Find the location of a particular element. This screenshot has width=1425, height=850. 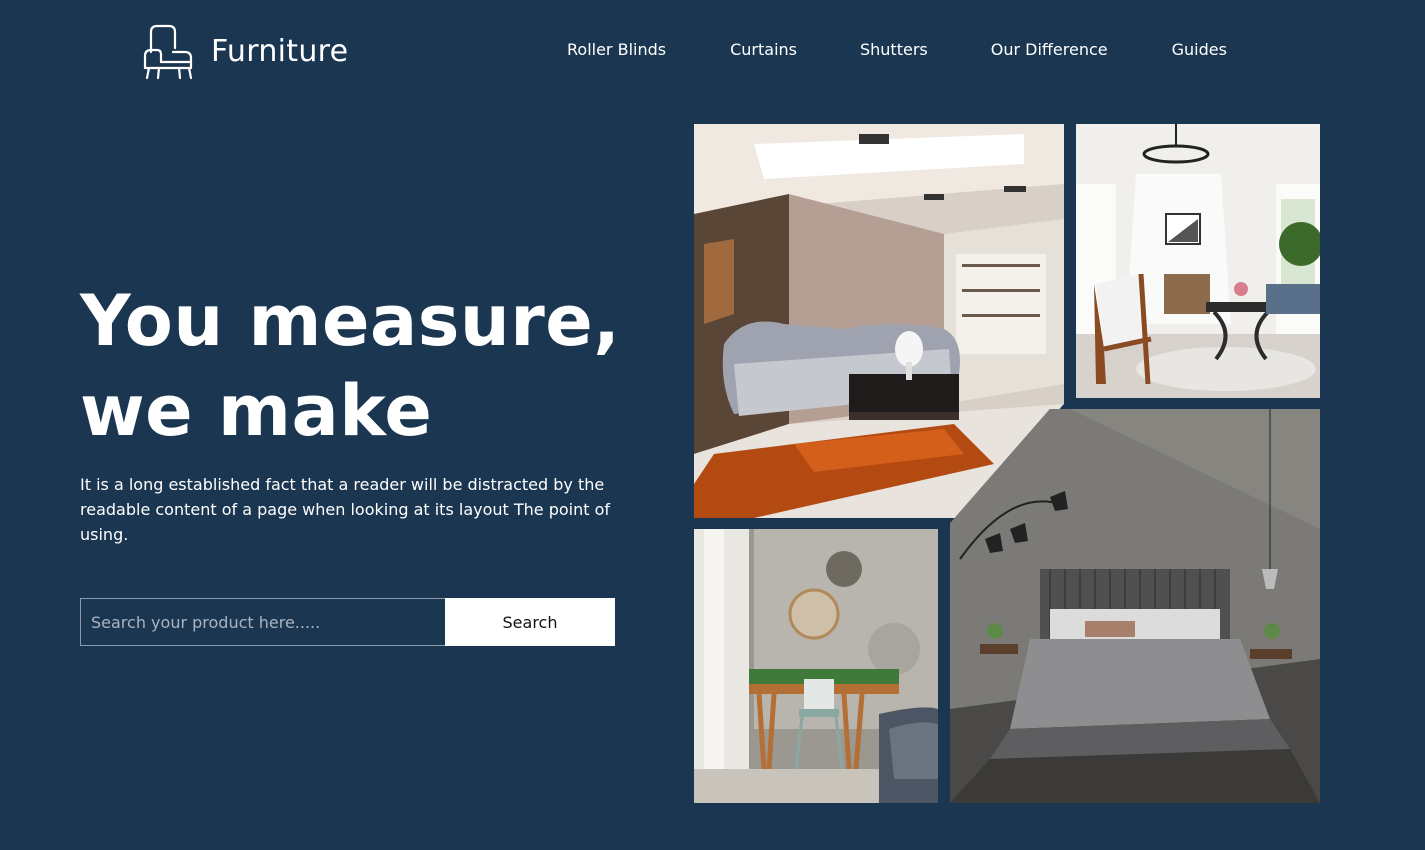

nav-item-shutters: Shutters is located at coordinates (894, 49).